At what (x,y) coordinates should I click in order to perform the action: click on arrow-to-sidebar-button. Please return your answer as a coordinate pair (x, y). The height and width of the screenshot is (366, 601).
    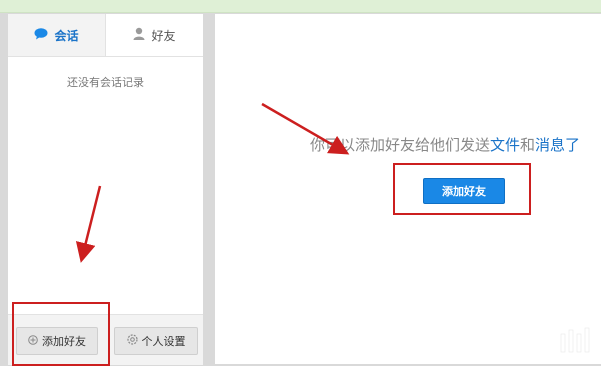
    Looking at the image, I should click on (88, 224).